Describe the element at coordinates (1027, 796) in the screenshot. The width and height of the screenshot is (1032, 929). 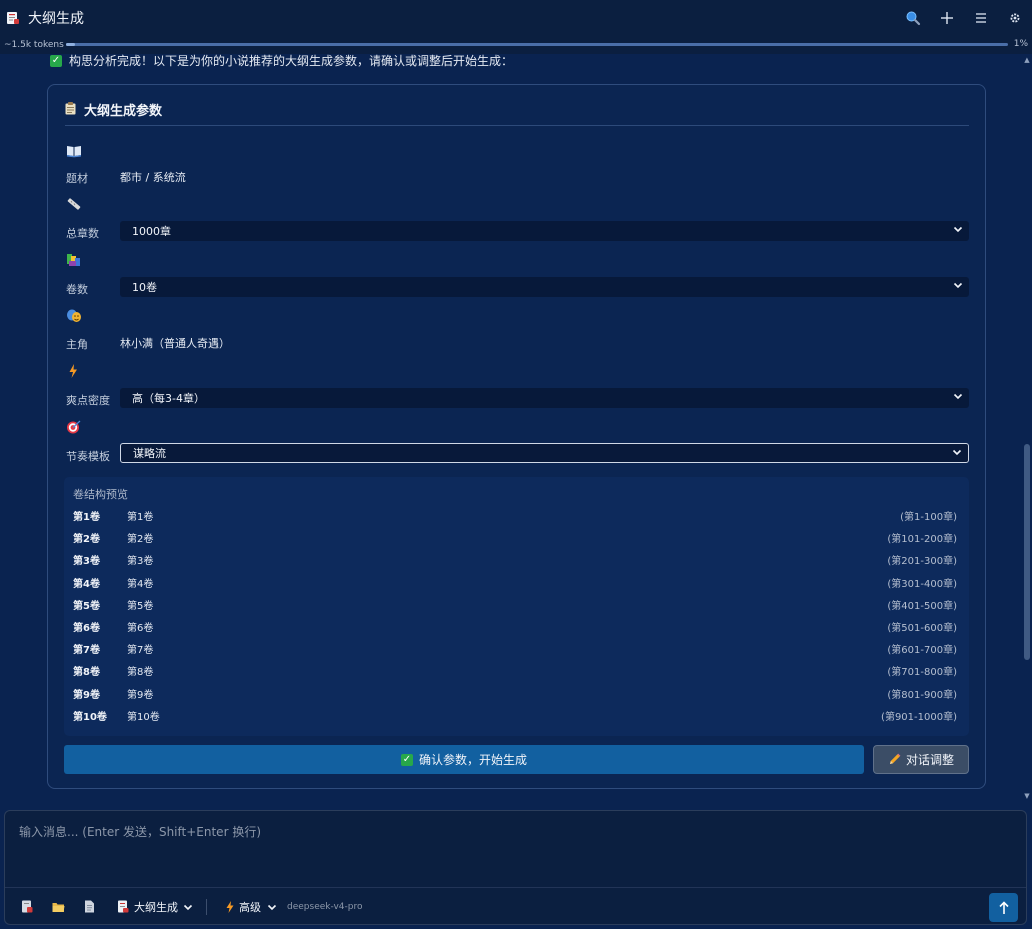
I see `scroll-down-arrow: ▼` at that location.